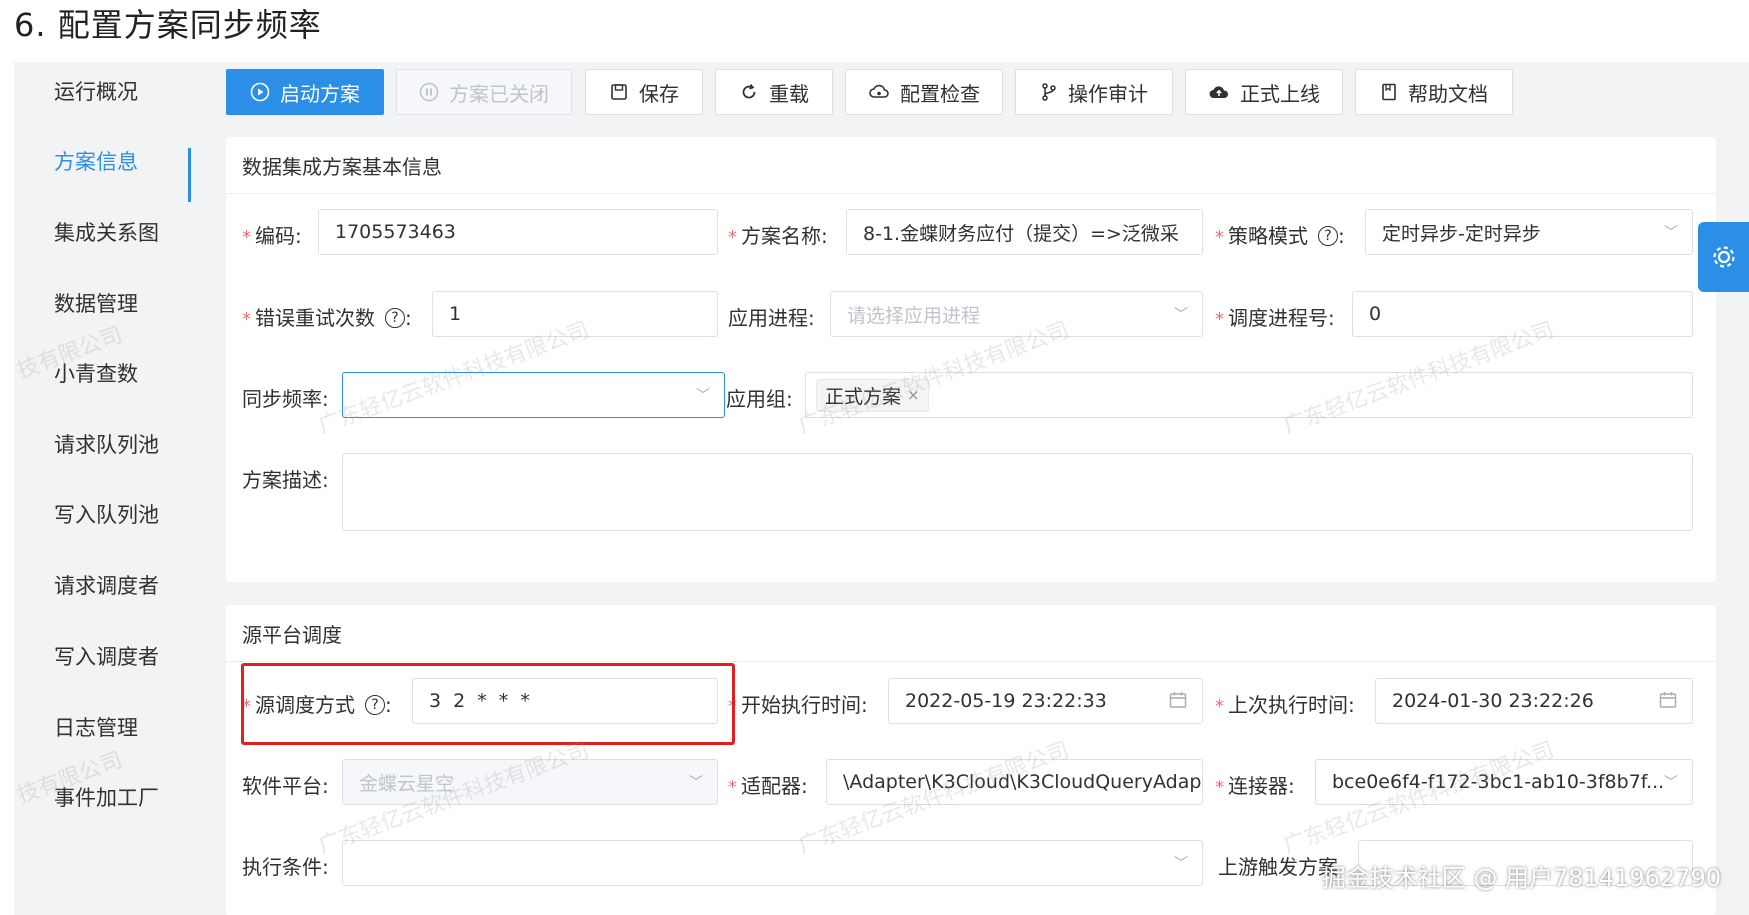 This screenshot has height=915, width=1749. I want to click on sidebar-item-overview: 运行概况, so click(96, 91).